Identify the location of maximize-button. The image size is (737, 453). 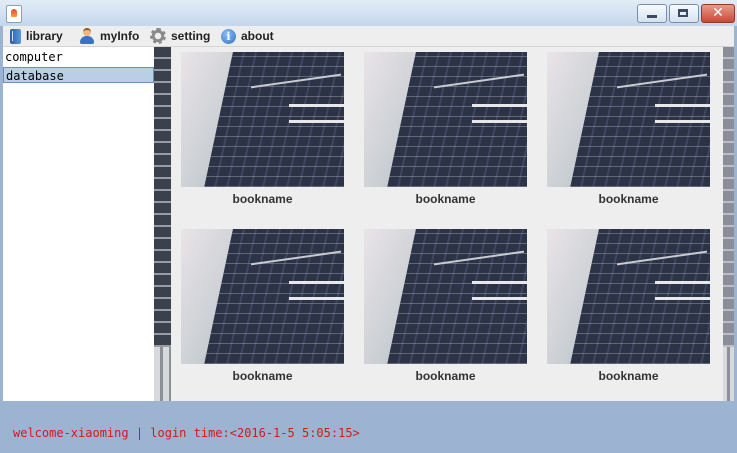
(684, 13).